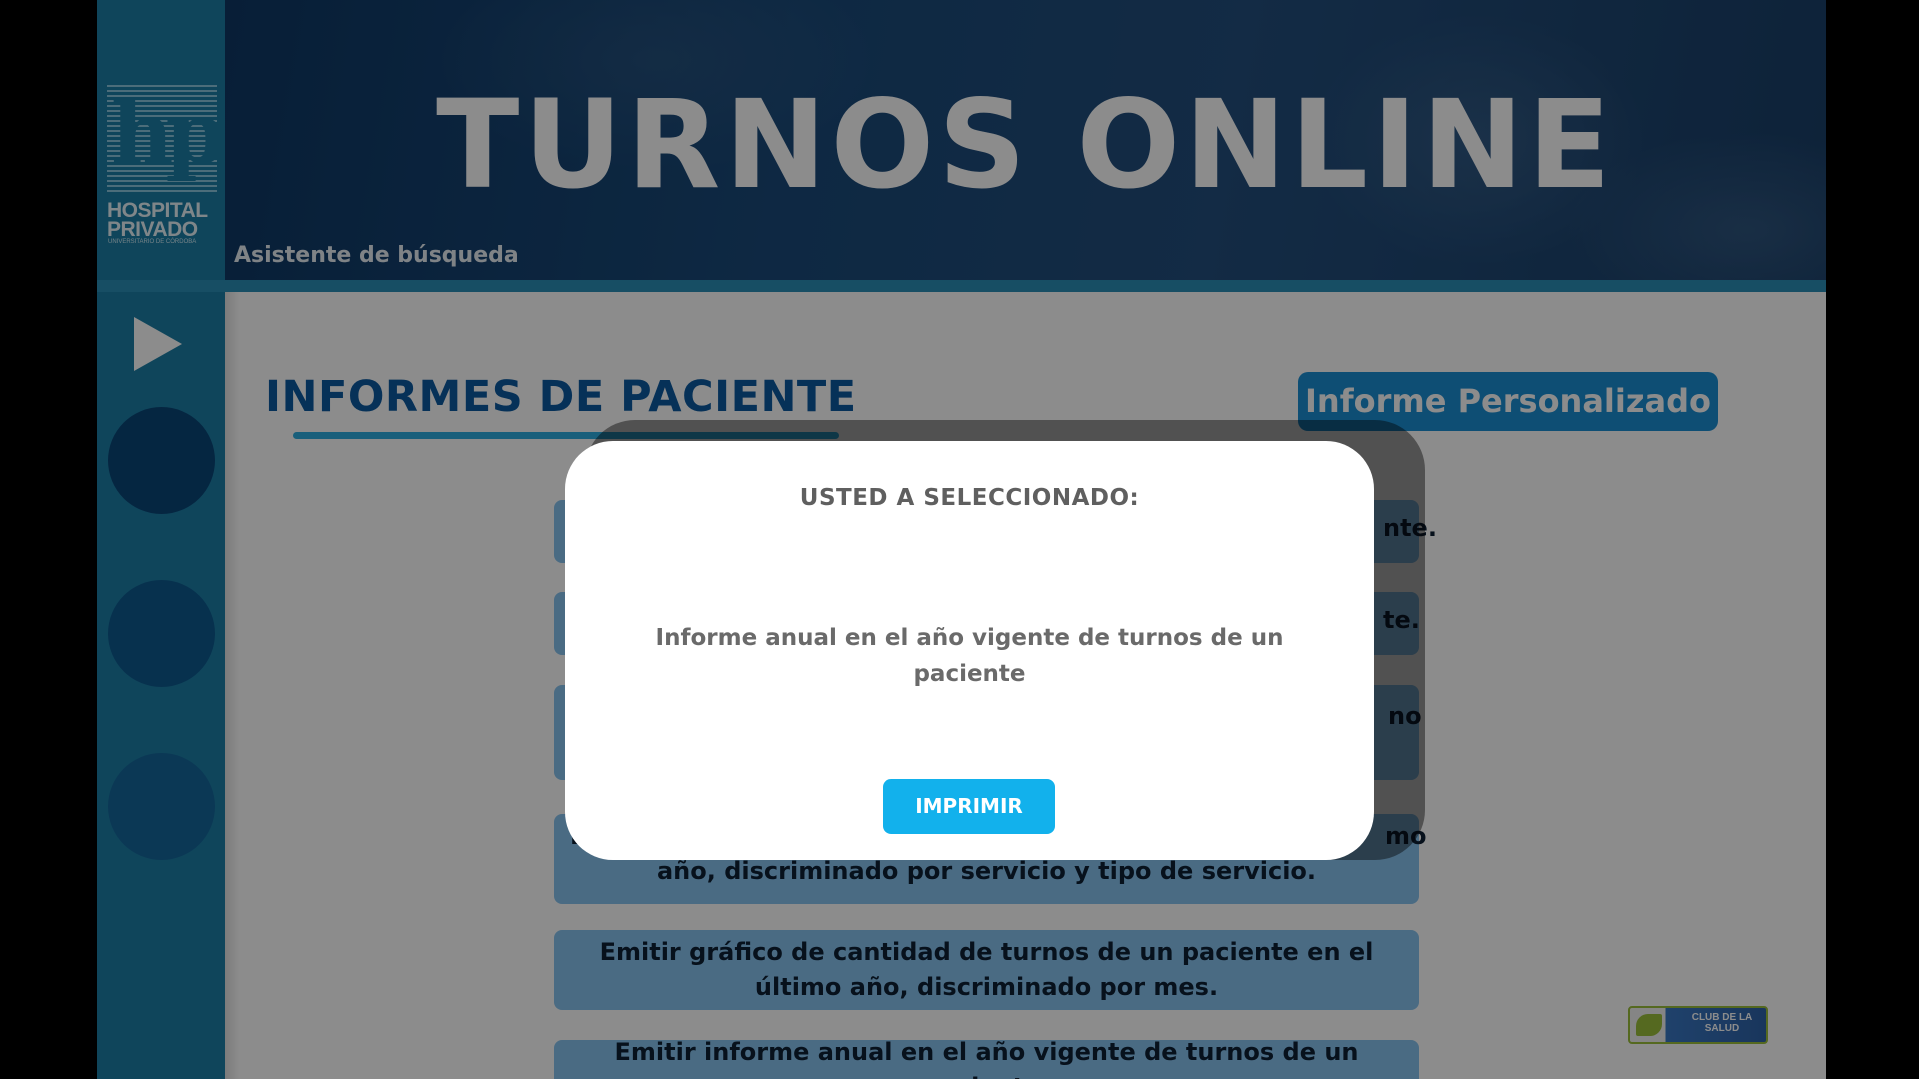 This screenshot has width=1919, height=1079. What do you see at coordinates (969, 806) in the screenshot?
I see `print-button: IMPRIMIR` at bounding box center [969, 806].